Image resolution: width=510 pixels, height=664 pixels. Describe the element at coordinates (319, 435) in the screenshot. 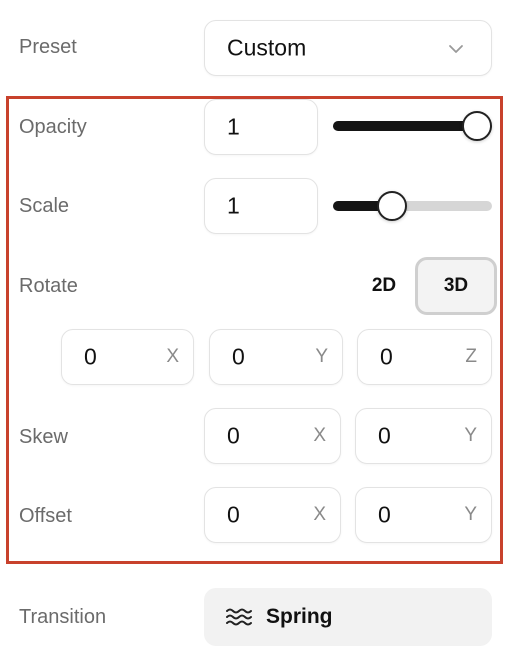

I see `skew-x-axis-label: X` at that location.